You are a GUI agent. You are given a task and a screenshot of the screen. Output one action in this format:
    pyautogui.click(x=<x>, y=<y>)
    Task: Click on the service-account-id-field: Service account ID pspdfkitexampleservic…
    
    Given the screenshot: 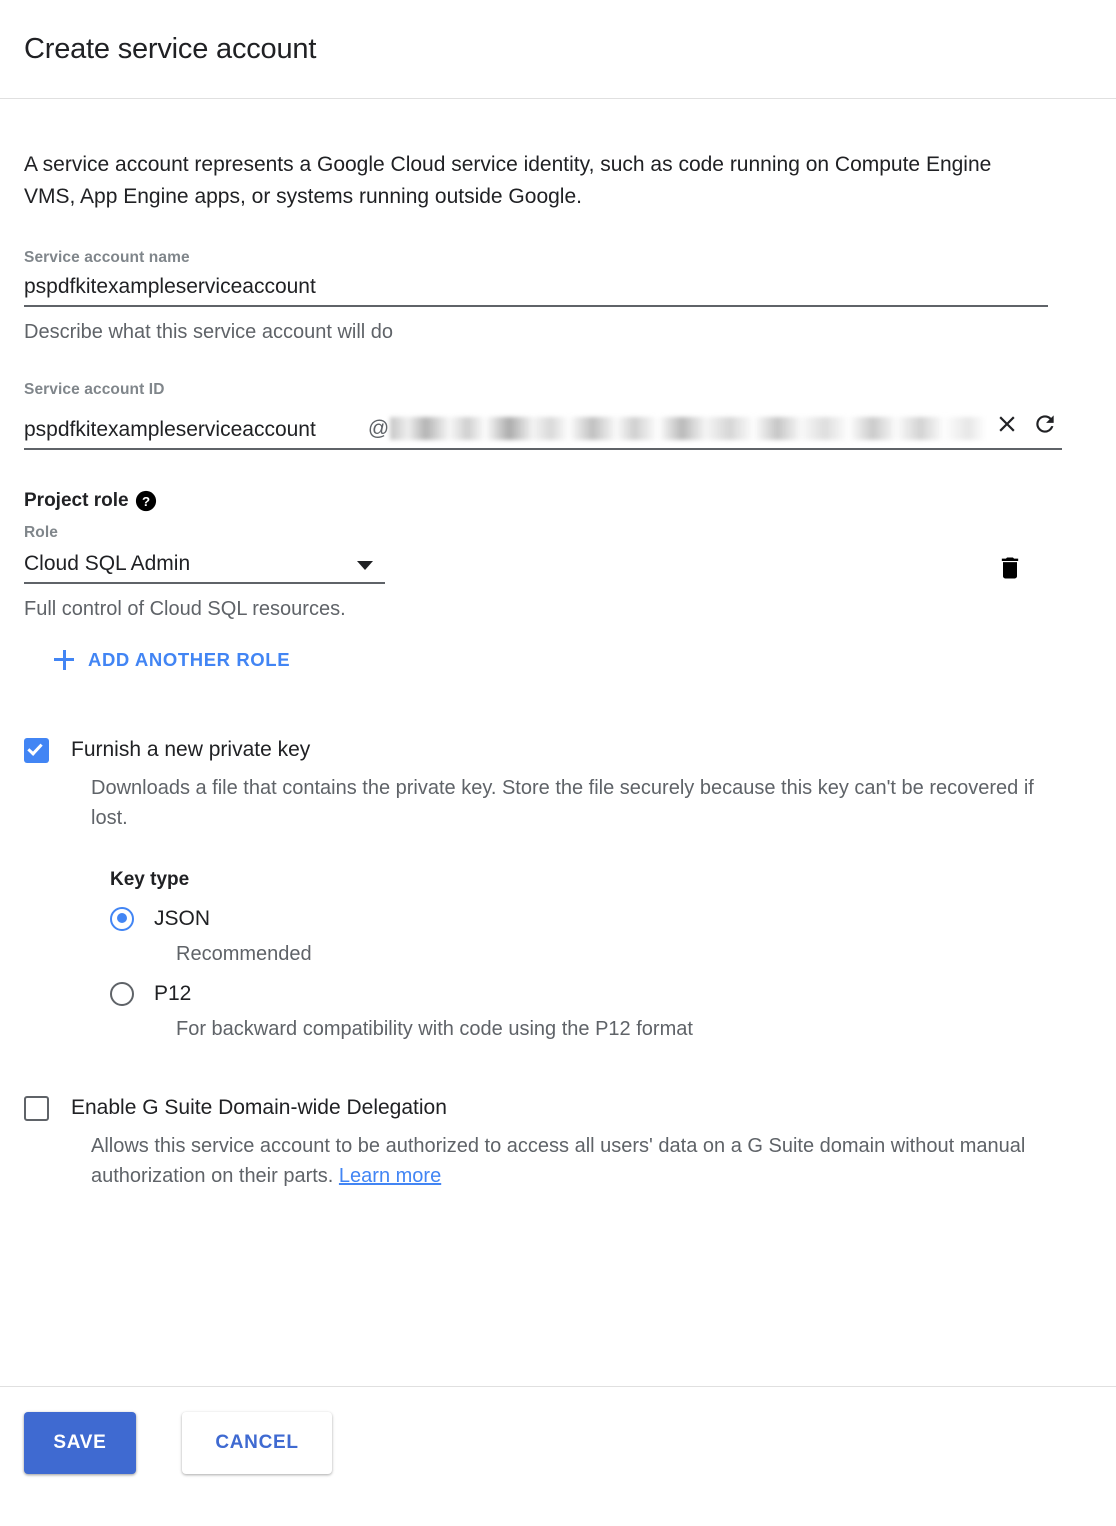 What is the action you would take?
    pyautogui.click(x=558, y=415)
    